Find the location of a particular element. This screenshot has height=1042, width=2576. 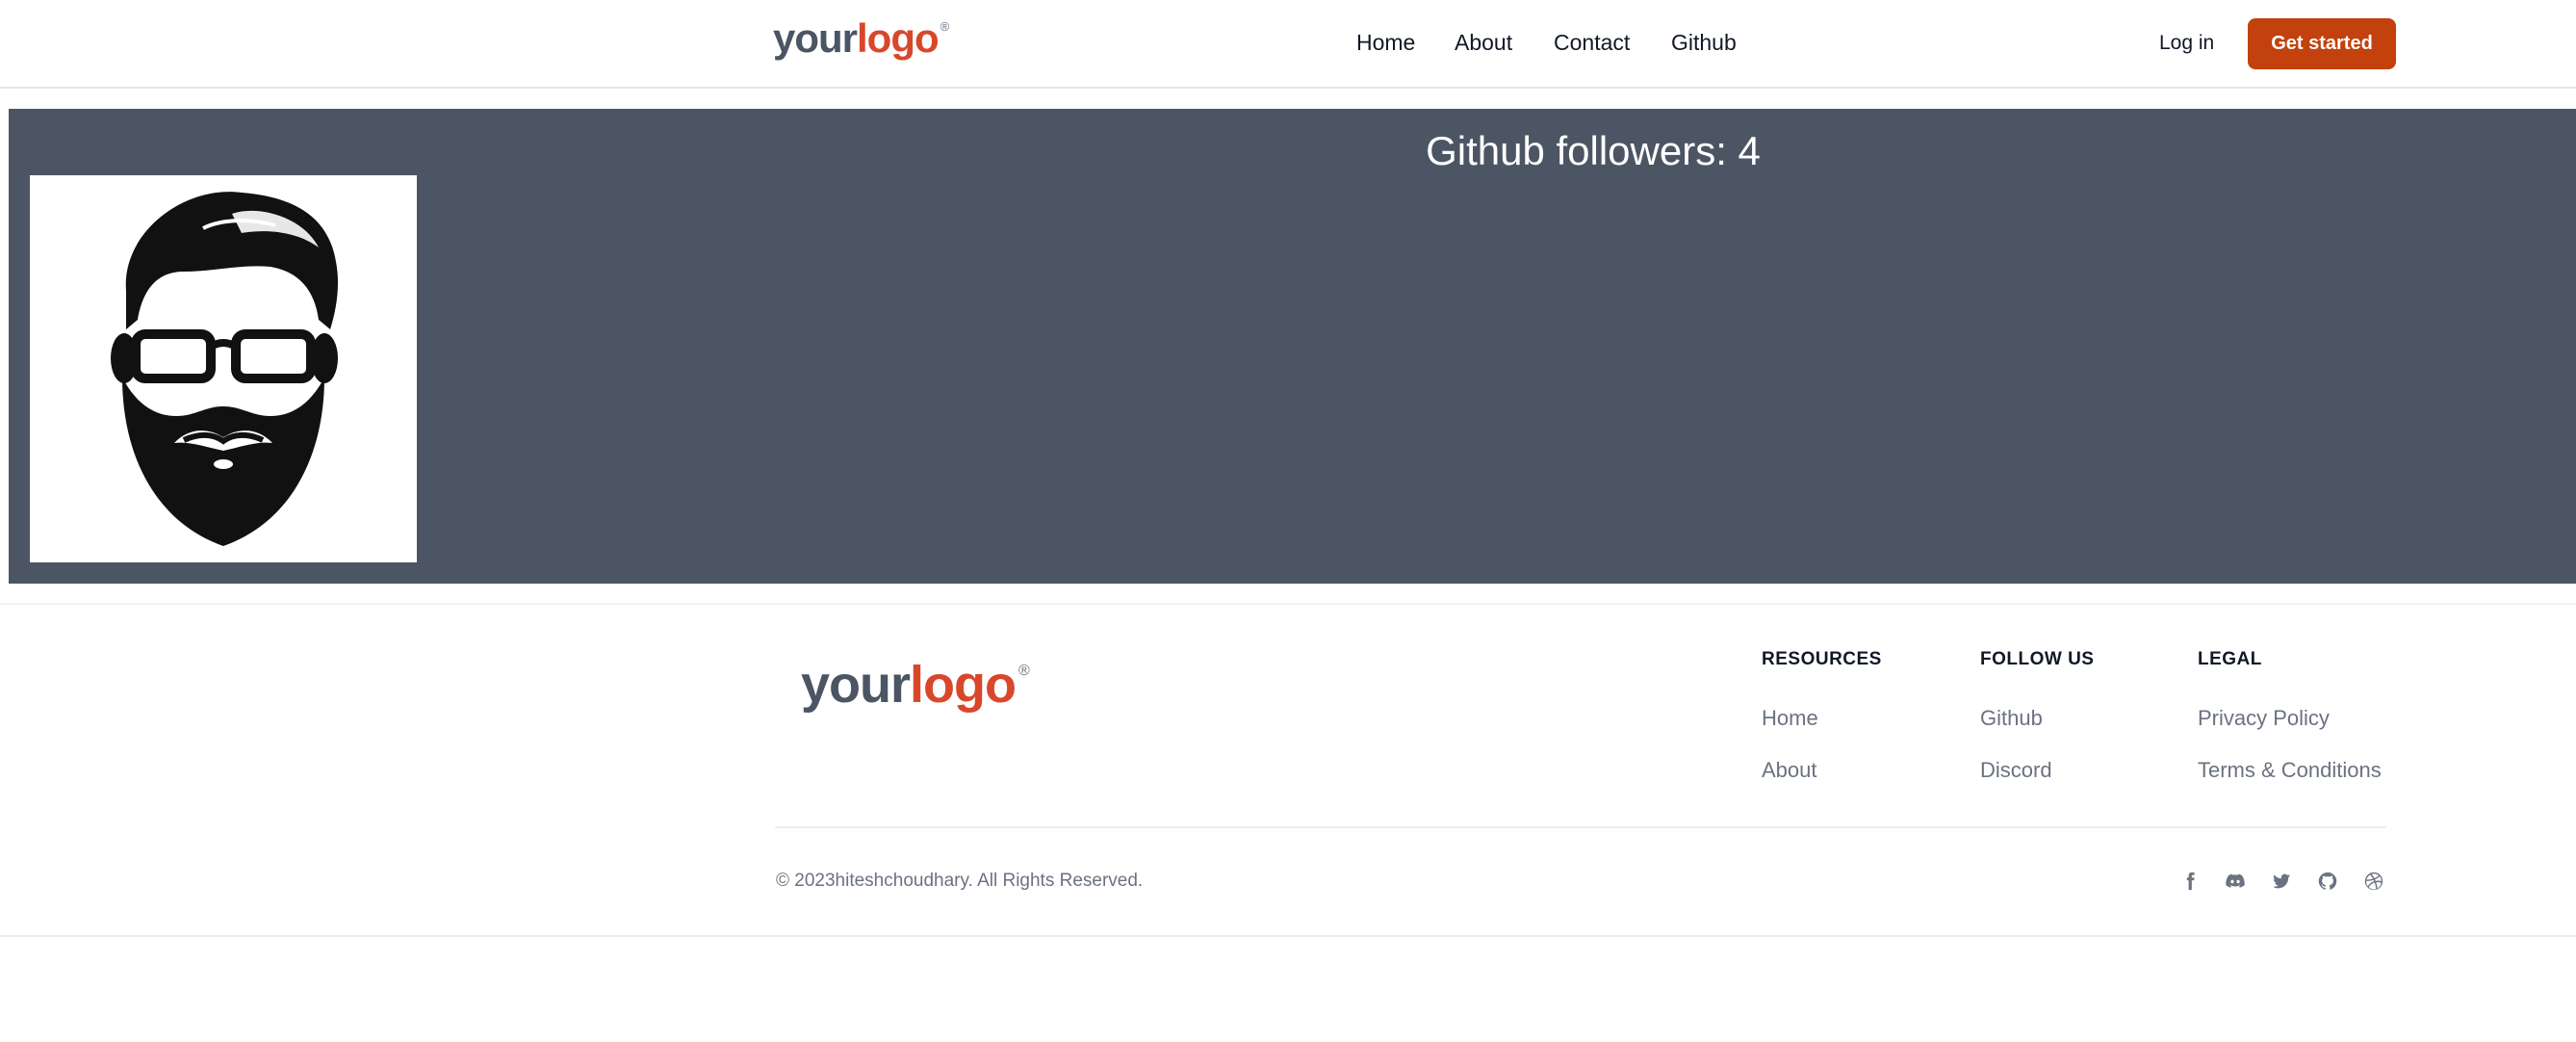

nav-about: About is located at coordinates (1484, 43).